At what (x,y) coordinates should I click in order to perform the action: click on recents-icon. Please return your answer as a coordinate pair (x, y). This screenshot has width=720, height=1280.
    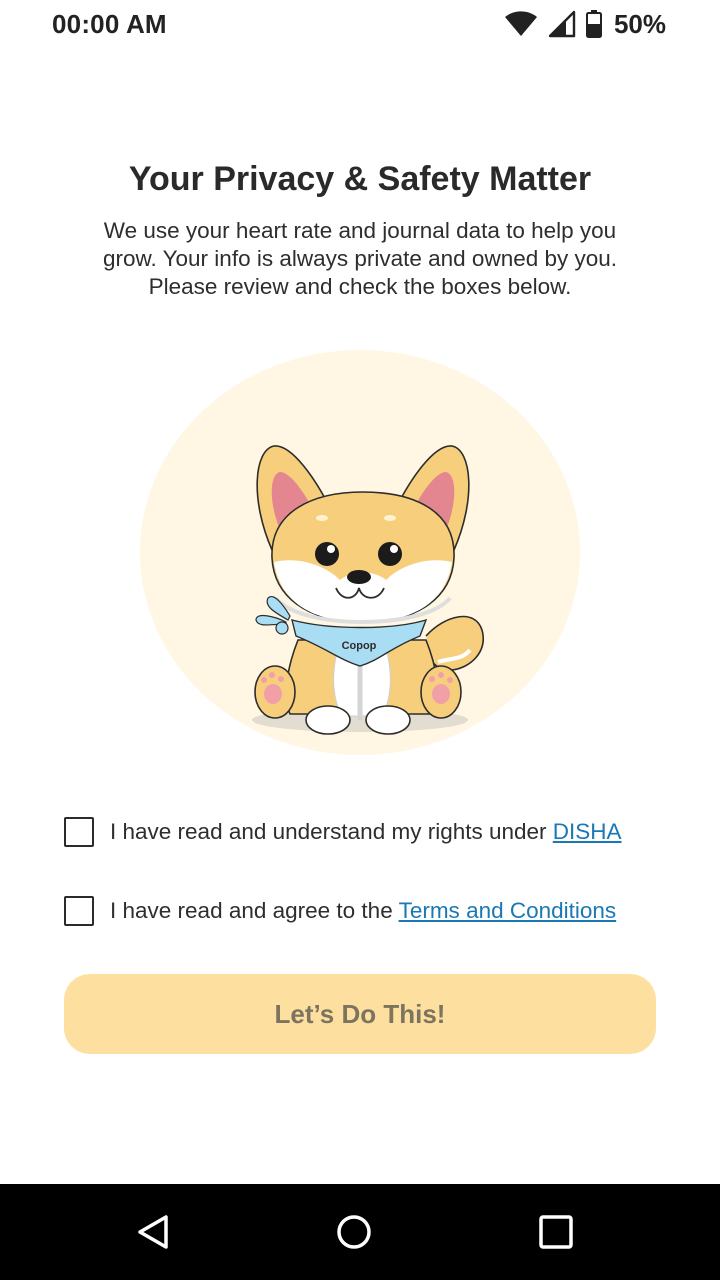
    Looking at the image, I should click on (556, 1232).